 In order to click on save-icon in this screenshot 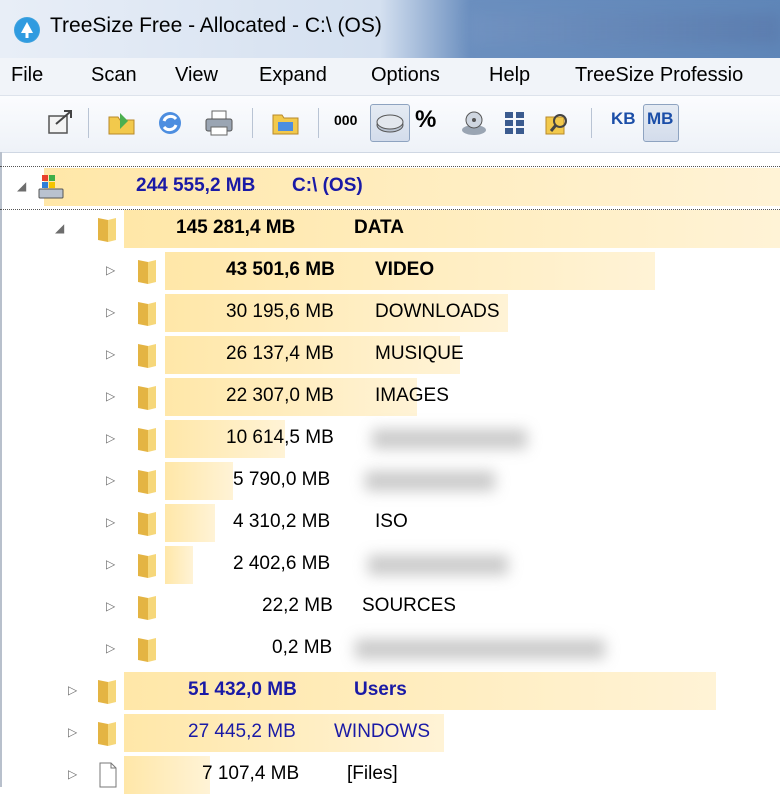, I will do `click(286, 123)`.